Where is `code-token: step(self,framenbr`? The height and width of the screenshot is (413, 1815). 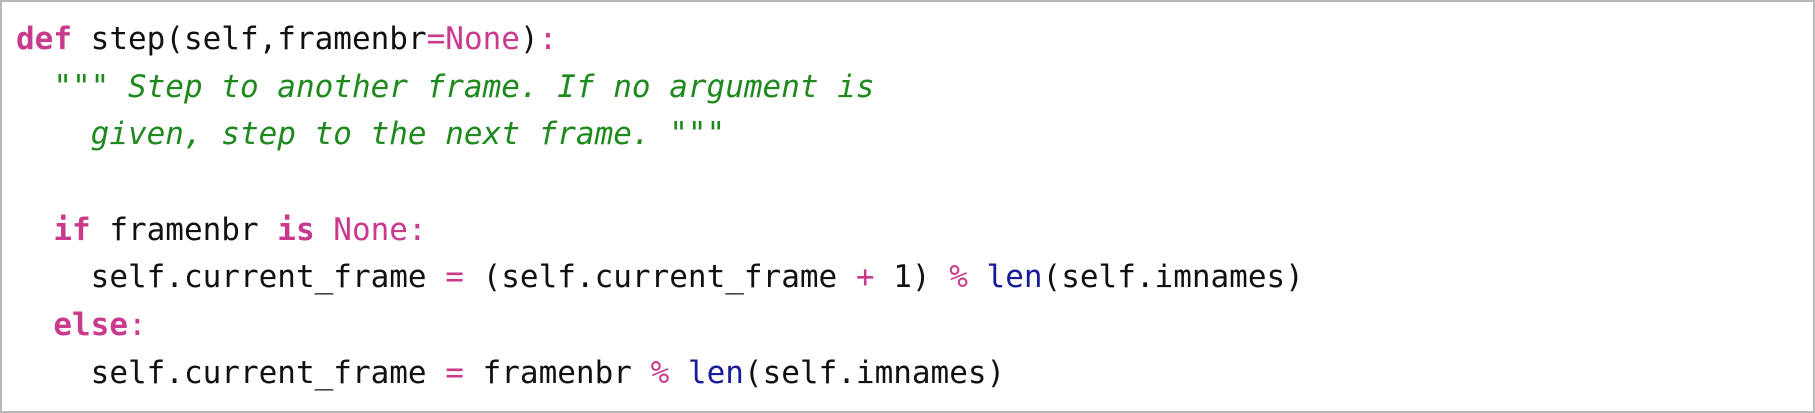
code-token: step(self,framenbr is located at coordinates (249, 39).